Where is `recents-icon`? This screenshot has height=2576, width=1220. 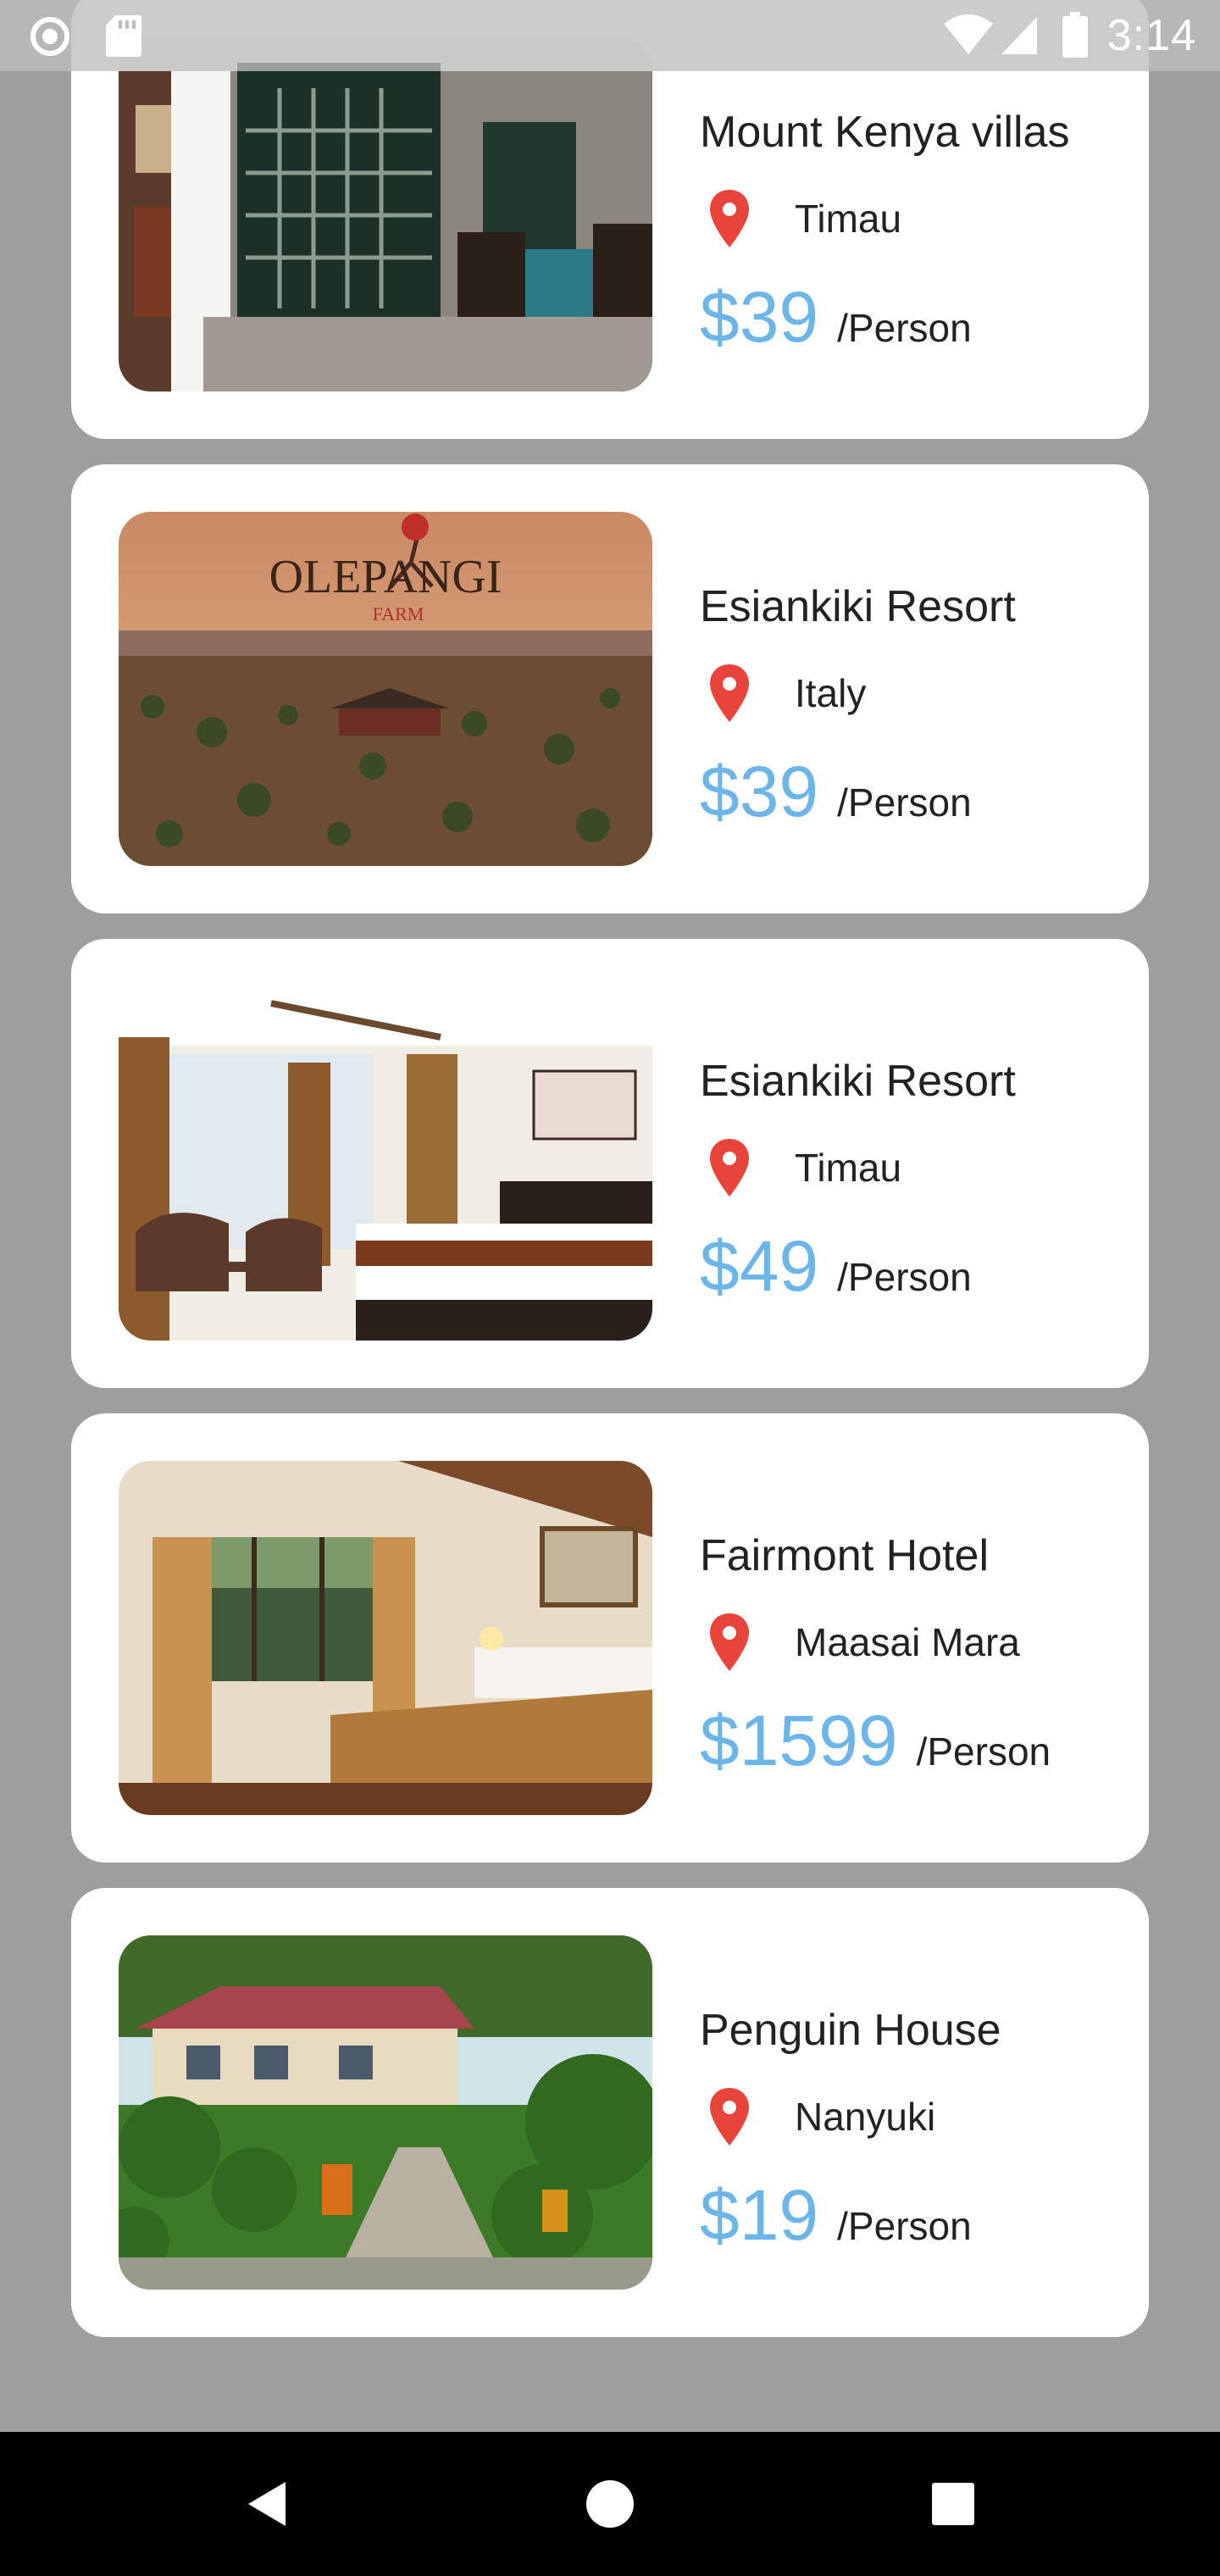 recents-icon is located at coordinates (953, 2504).